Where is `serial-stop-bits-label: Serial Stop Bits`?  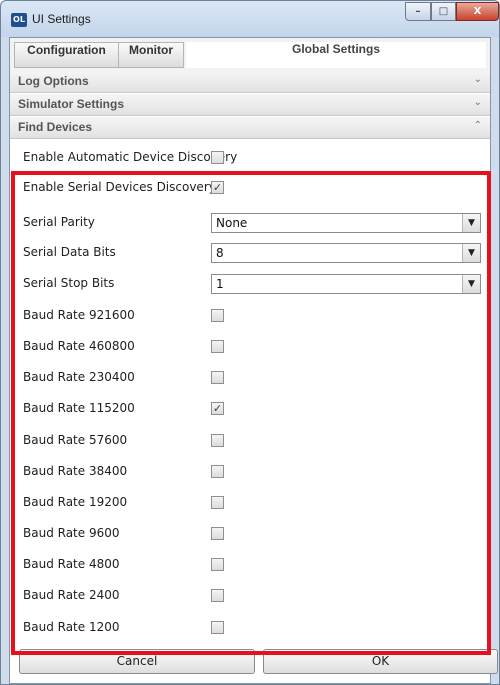
serial-stop-bits-label: Serial Stop Bits is located at coordinates (69, 283).